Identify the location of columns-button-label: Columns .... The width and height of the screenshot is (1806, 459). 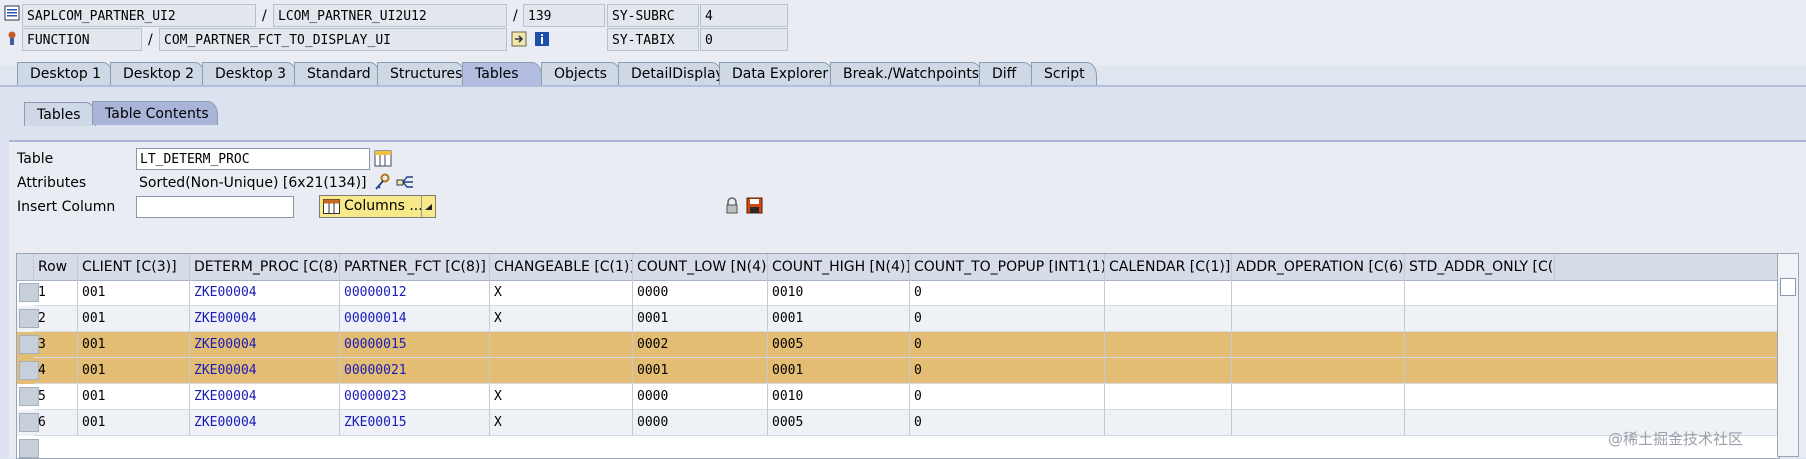
(383, 206).